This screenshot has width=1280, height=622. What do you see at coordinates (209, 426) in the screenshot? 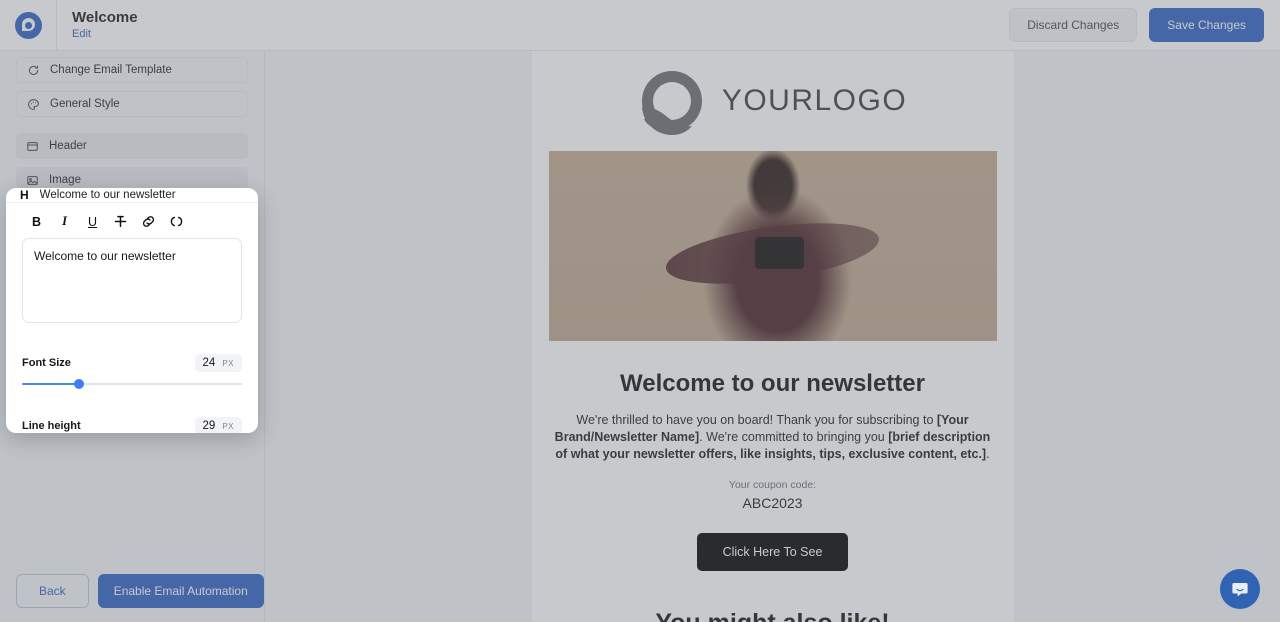
I see `line-height-number: 29` at bounding box center [209, 426].